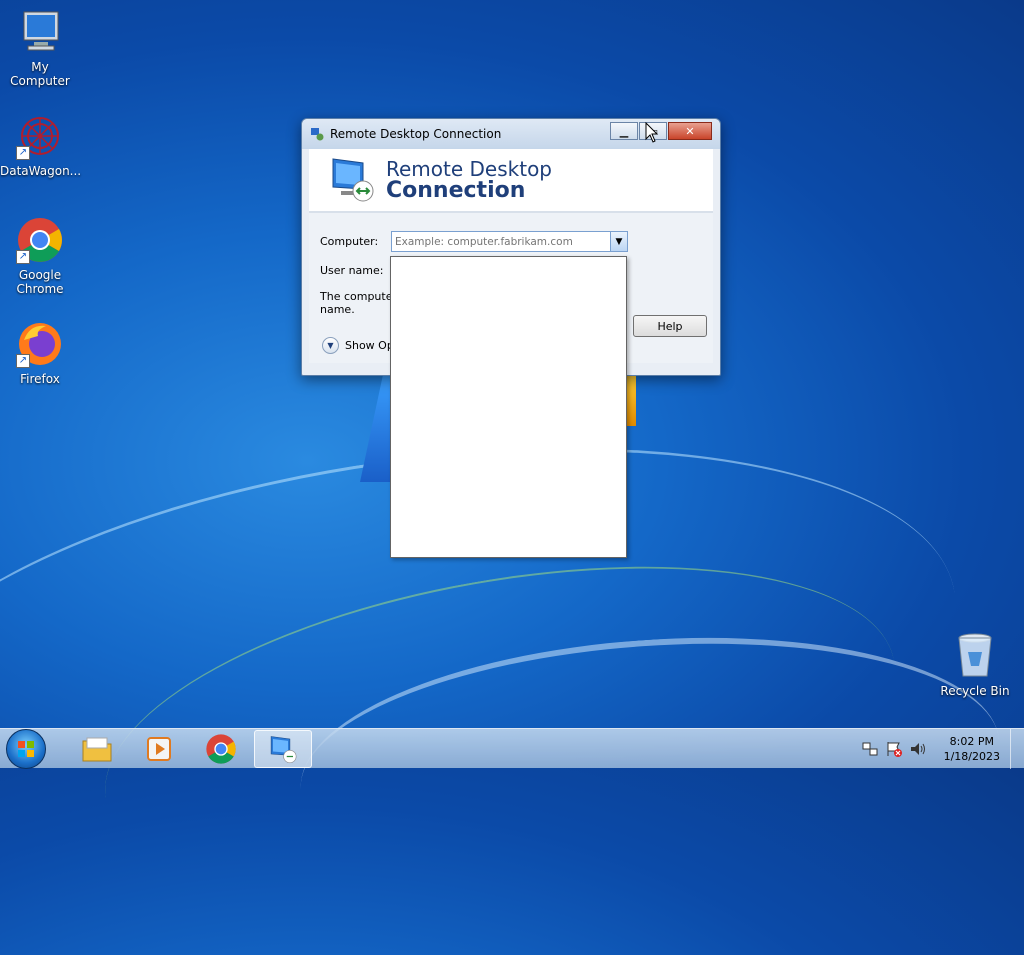 This screenshot has width=1024, height=955. Describe the element at coordinates (40, 282) in the screenshot. I see `desktop-icon-label: Google Chrome` at that location.